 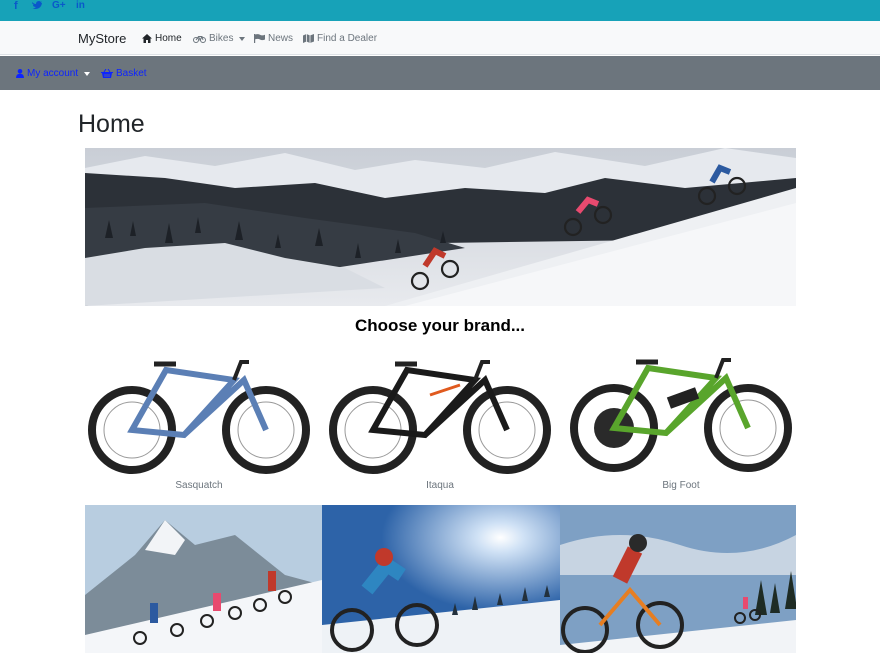 What do you see at coordinates (107, 73) in the screenshot?
I see `basket-icon` at bounding box center [107, 73].